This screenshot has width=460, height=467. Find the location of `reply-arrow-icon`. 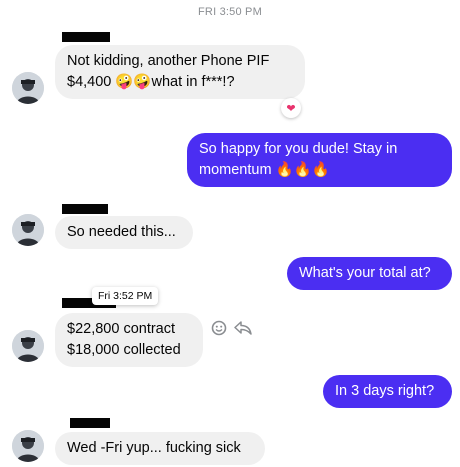

reply-arrow-icon is located at coordinates (243, 330).